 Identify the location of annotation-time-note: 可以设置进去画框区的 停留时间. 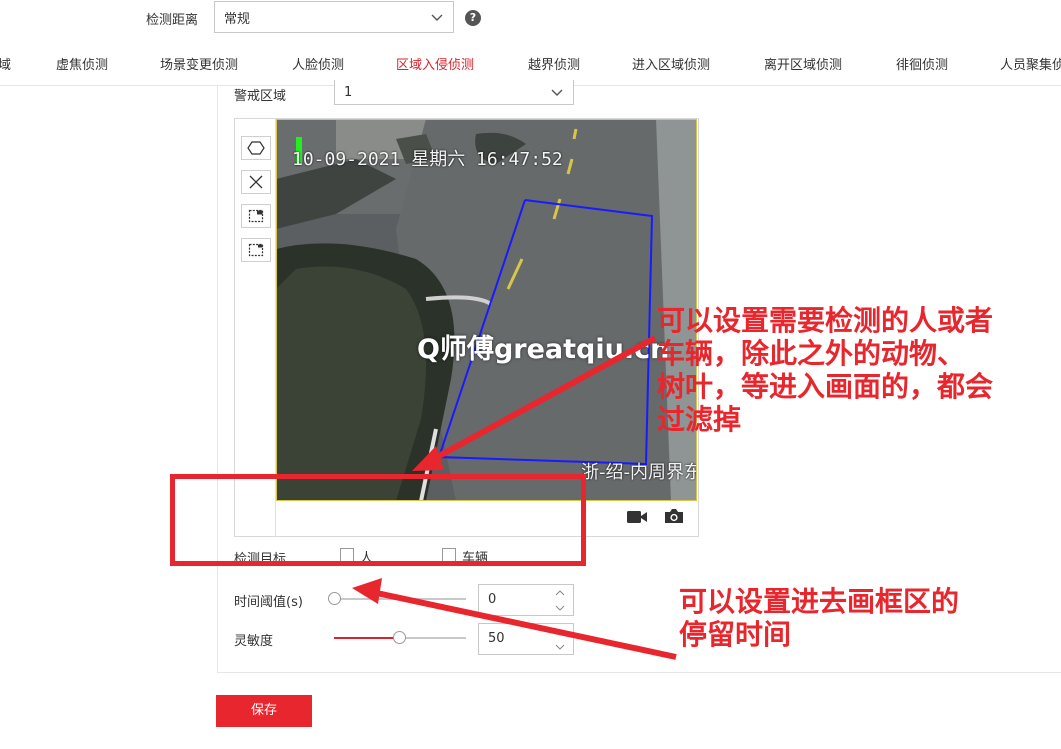
(819, 618).